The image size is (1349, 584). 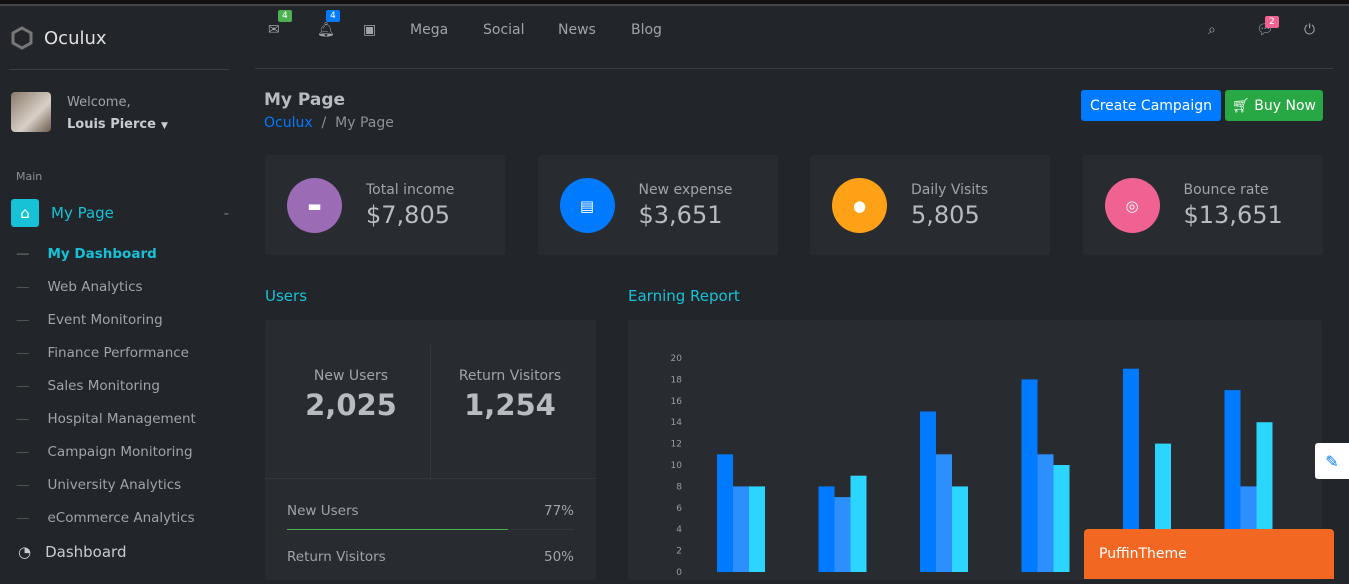 I want to click on collapse-icon: -, so click(x=226, y=213).